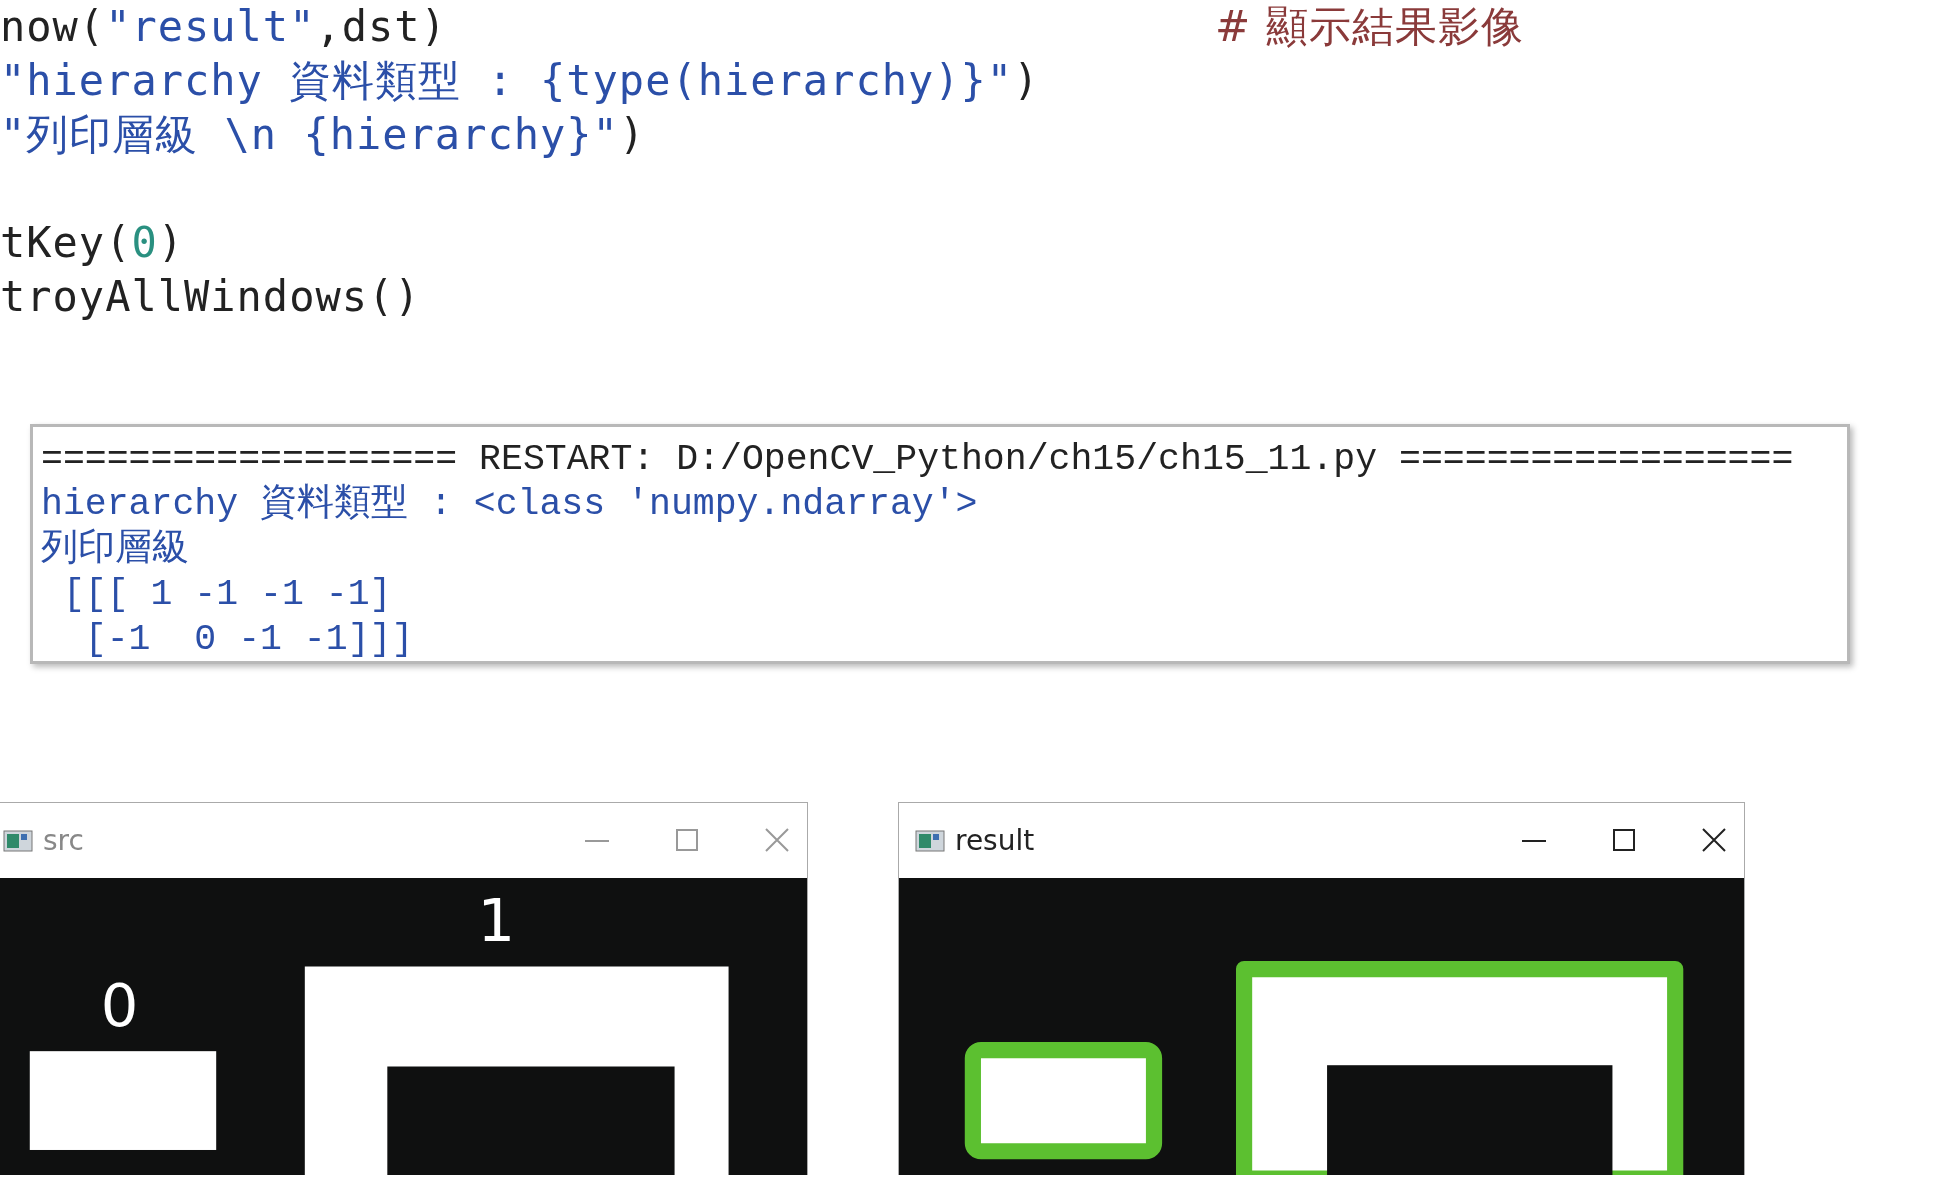  Describe the element at coordinates (381, 26) in the screenshot. I see `code-token: ,dst)` at that location.